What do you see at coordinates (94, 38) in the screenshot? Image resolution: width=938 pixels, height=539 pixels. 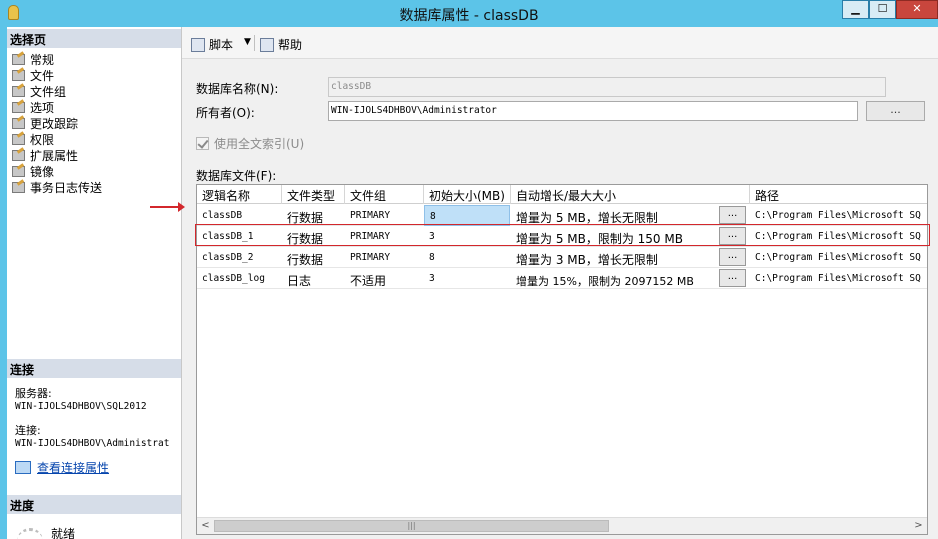 I see `select-page-header: 选择页` at bounding box center [94, 38].